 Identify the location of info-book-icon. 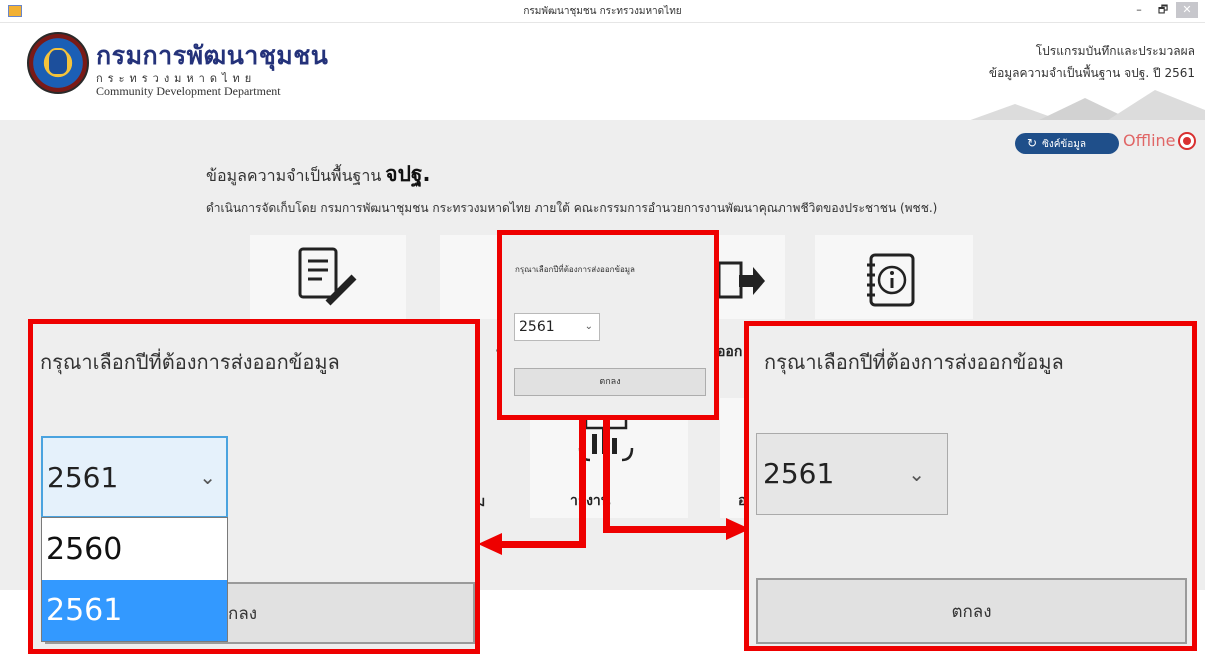
(891, 280).